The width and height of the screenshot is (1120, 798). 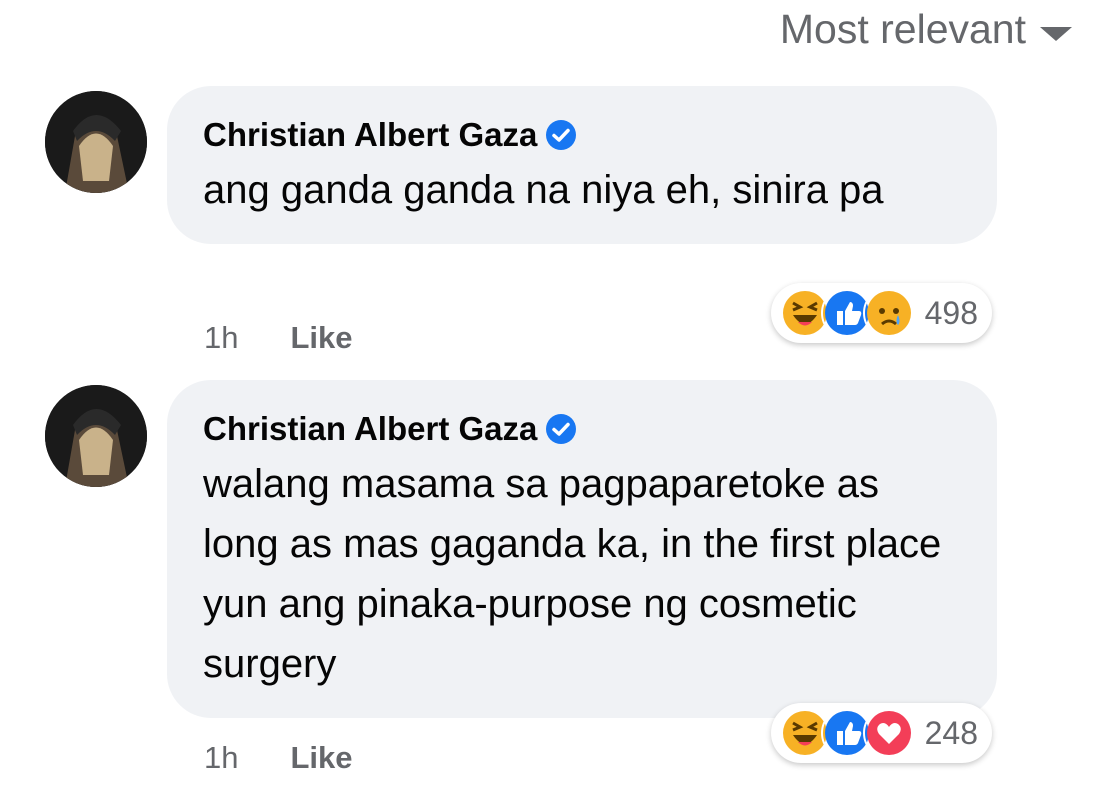 What do you see at coordinates (1056, 33) in the screenshot?
I see `caret-down-icon` at bounding box center [1056, 33].